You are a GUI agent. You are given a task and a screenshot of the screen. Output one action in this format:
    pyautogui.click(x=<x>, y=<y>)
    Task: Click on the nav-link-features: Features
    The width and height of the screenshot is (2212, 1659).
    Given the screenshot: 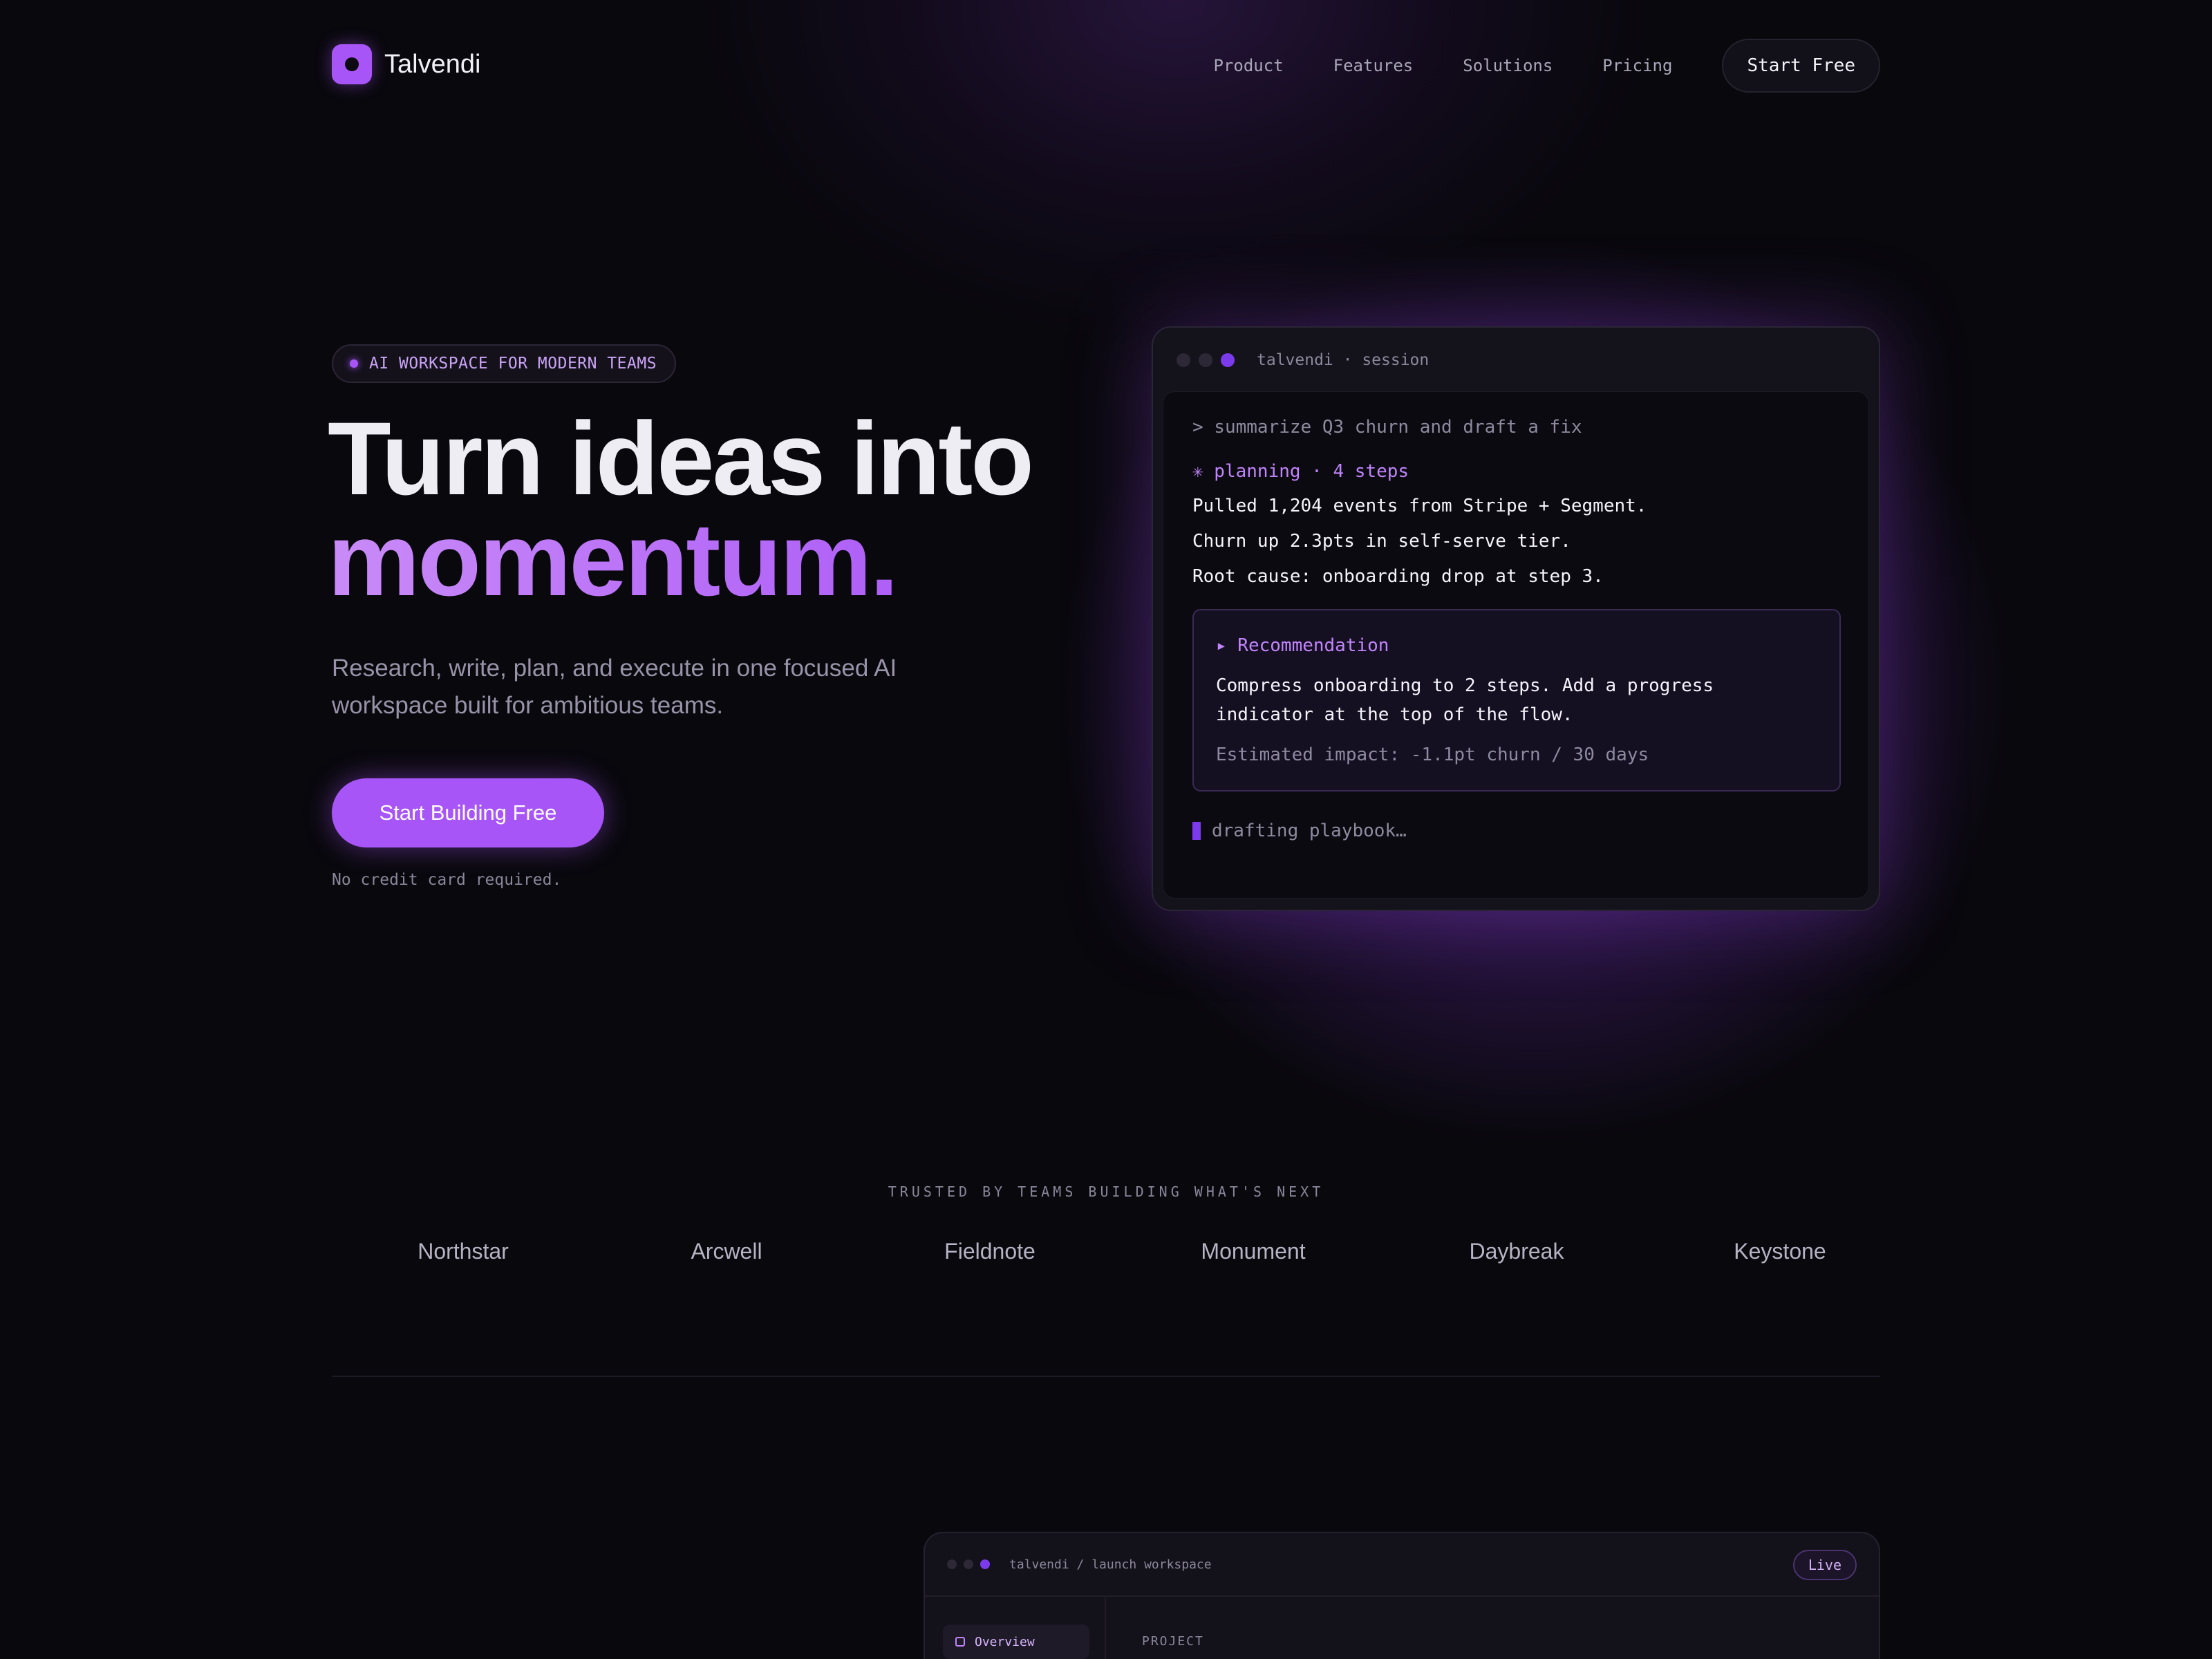 What is the action you would take?
    pyautogui.click(x=1373, y=65)
    